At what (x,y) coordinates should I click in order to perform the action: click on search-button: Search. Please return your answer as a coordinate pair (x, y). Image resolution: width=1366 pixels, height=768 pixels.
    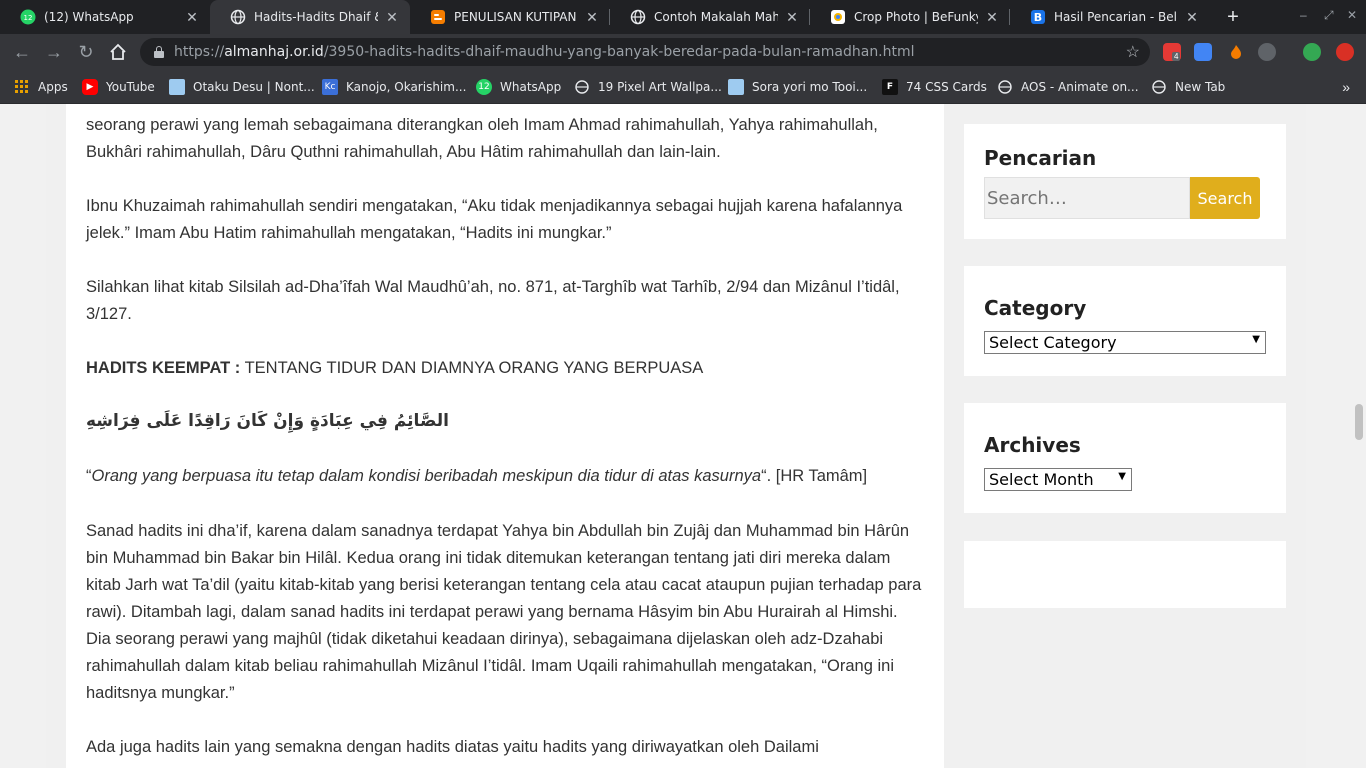
    Looking at the image, I should click on (1225, 198).